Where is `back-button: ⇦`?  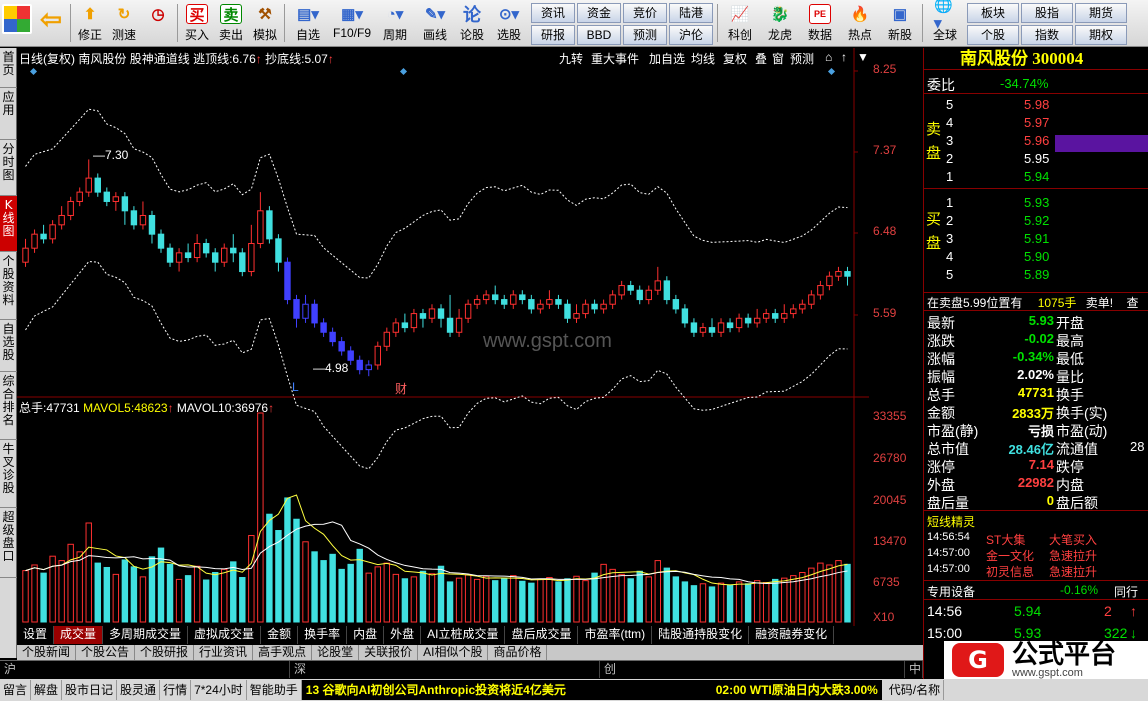
back-button: ⇦ is located at coordinates (51, 23).